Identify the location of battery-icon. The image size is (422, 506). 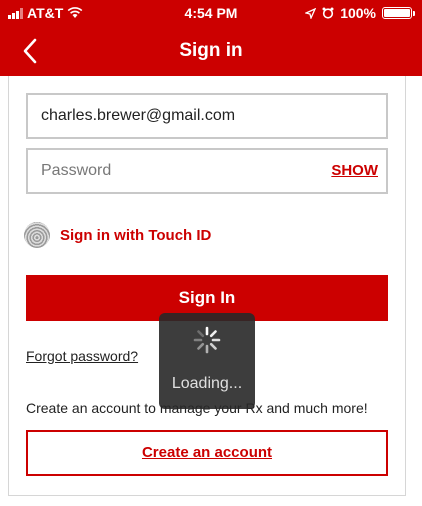
(398, 13).